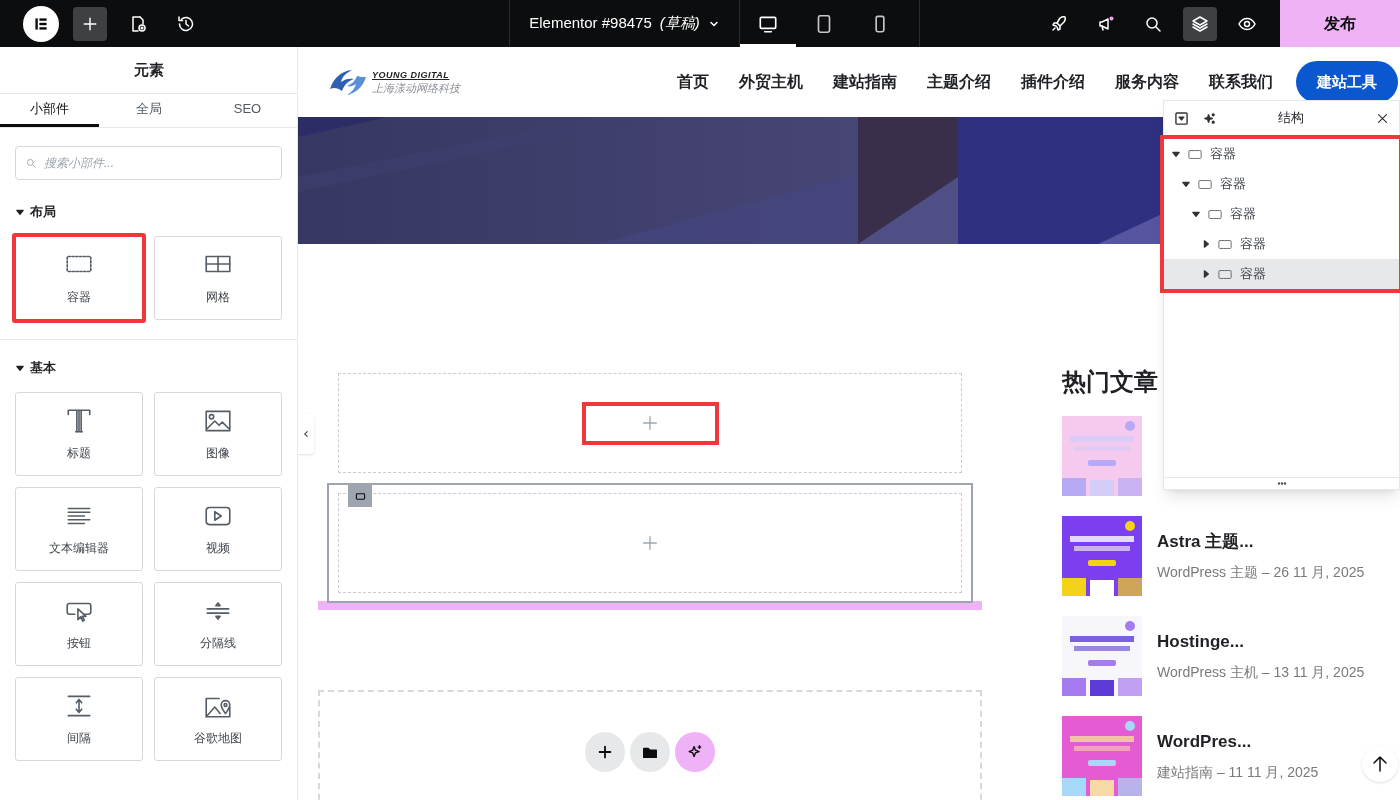 The height and width of the screenshot is (800, 1400). What do you see at coordinates (1347, 82) in the screenshot?
I see `cta-button: 建站工具` at bounding box center [1347, 82].